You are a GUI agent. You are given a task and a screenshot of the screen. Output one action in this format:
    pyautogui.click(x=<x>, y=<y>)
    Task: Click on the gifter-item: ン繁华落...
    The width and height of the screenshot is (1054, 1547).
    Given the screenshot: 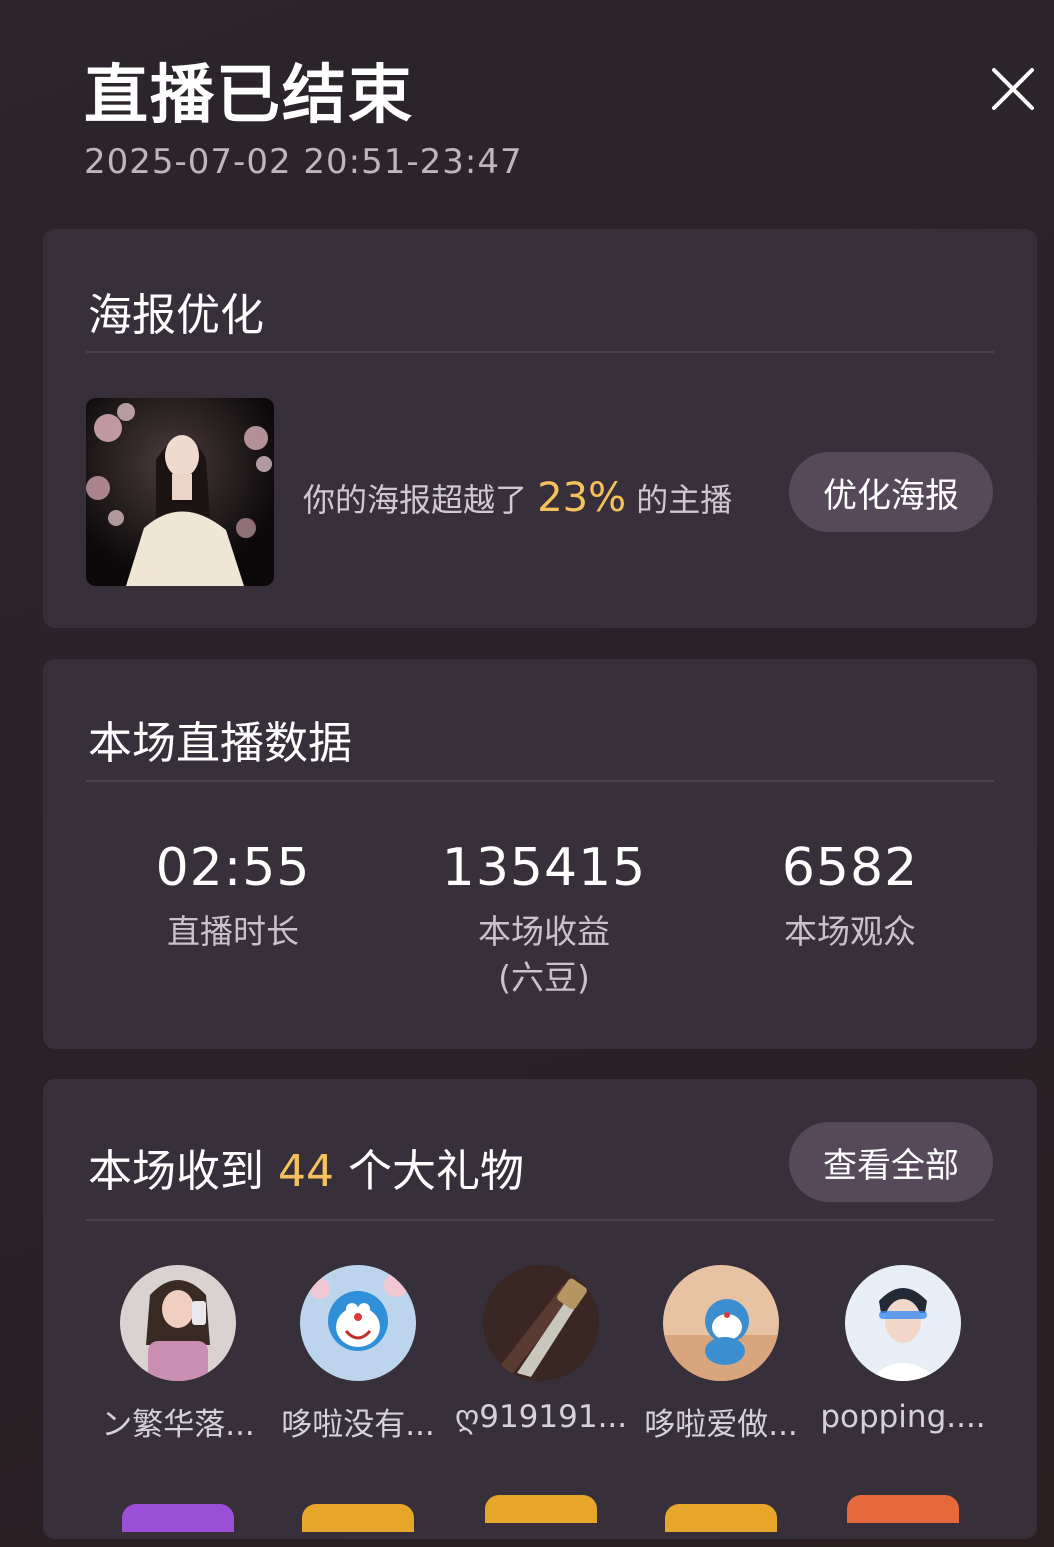 What is the action you would take?
    pyautogui.click(x=178, y=1398)
    